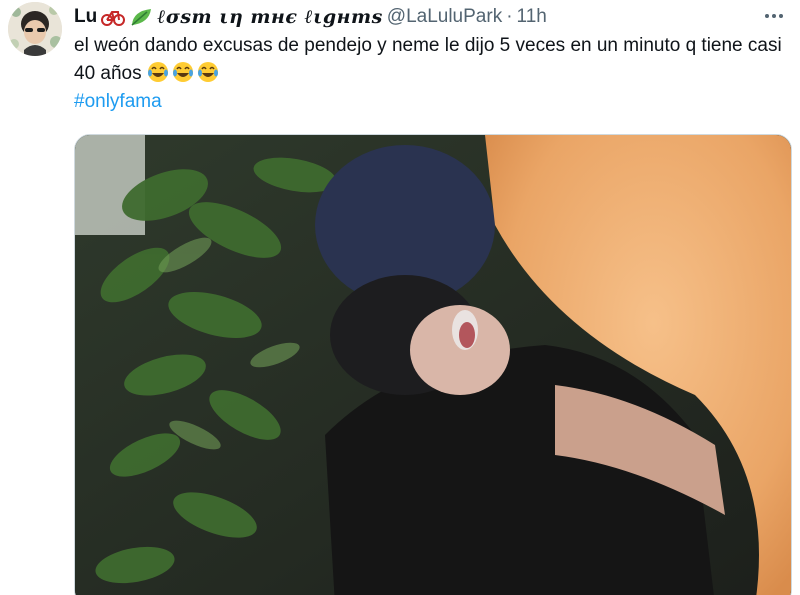 This screenshot has height=595, width=800. I want to click on user-handle: @LaLuluPark, so click(444, 17).